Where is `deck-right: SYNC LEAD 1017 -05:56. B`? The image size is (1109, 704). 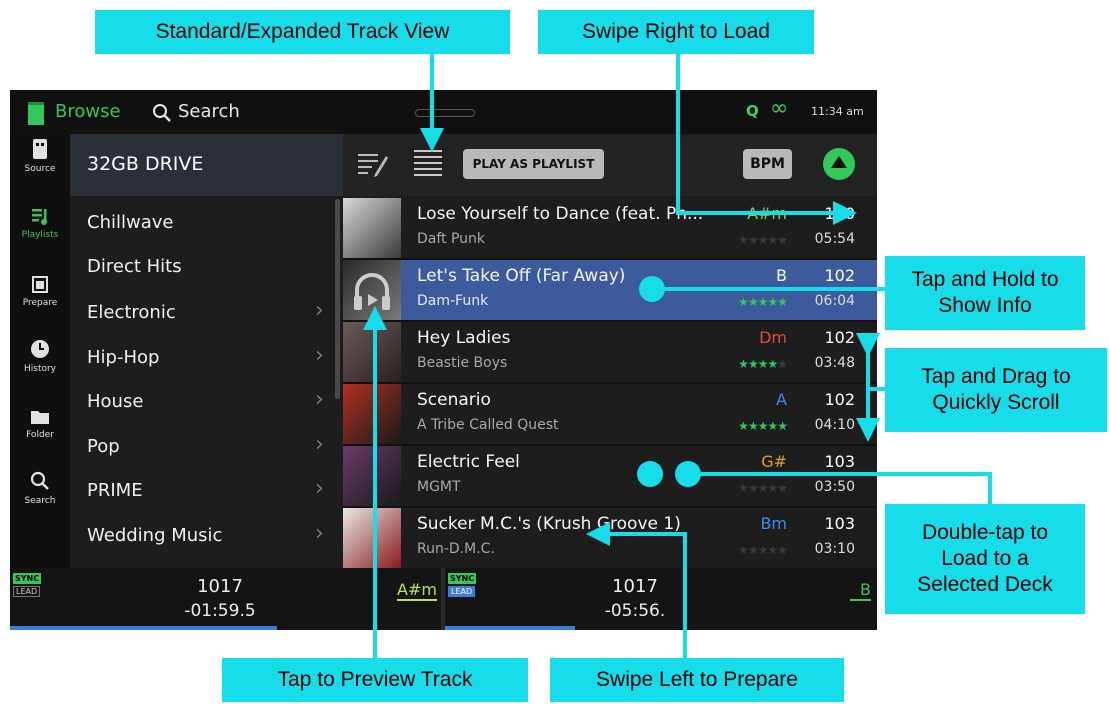
deck-right: SYNC LEAD 1017 -05:56. B is located at coordinates (661, 599).